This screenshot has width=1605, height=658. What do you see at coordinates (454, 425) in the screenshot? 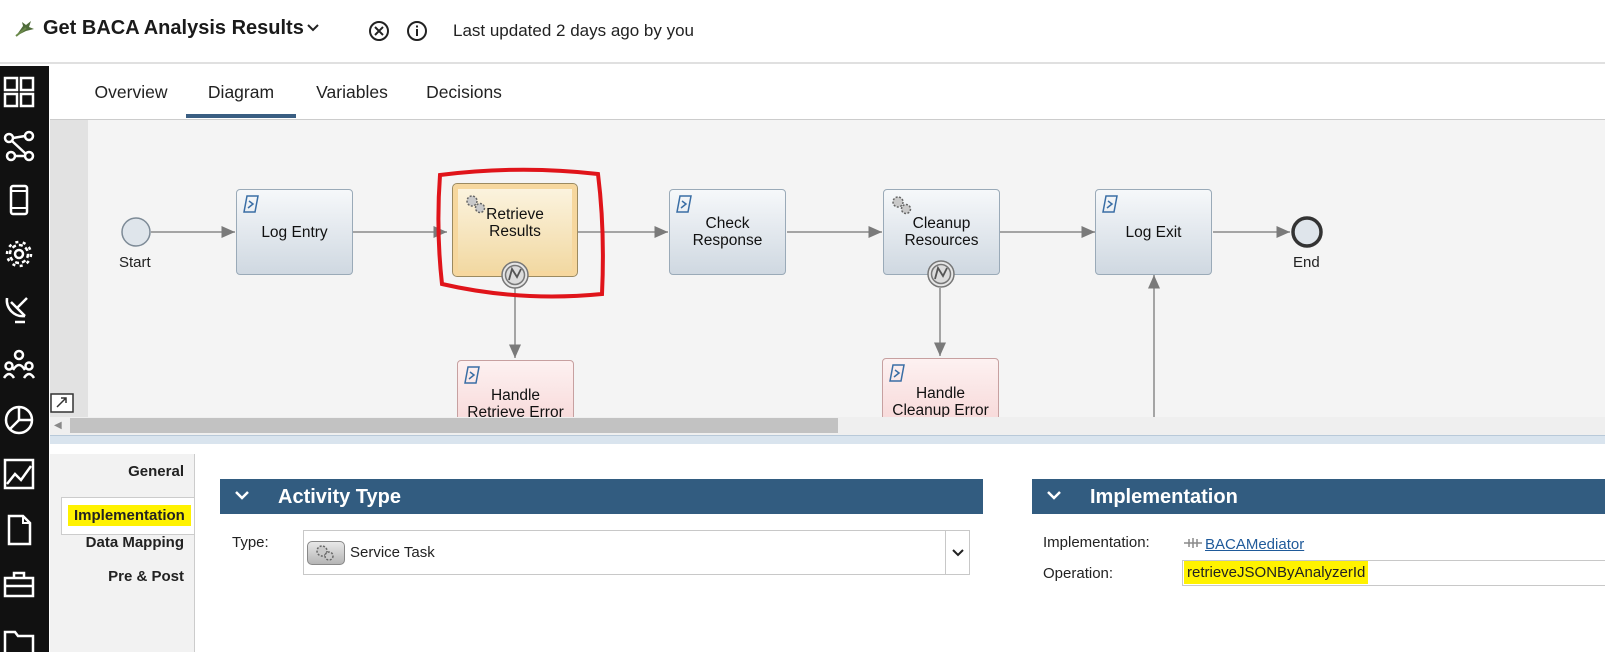
I see `scrollbar-thumb` at bounding box center [454, 425].